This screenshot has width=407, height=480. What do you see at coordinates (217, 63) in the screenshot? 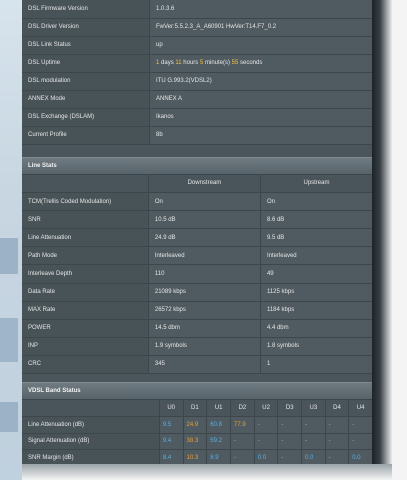
I see `uptime-minutes-unit: minute(s)` at bounding box center [217, 63].